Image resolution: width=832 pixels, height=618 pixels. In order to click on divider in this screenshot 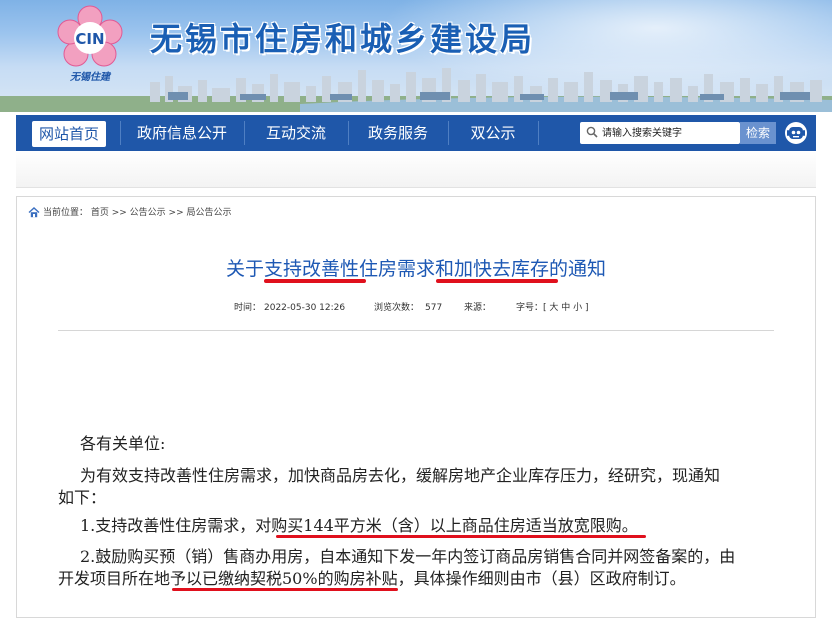, I will do `click(416, 330)`.